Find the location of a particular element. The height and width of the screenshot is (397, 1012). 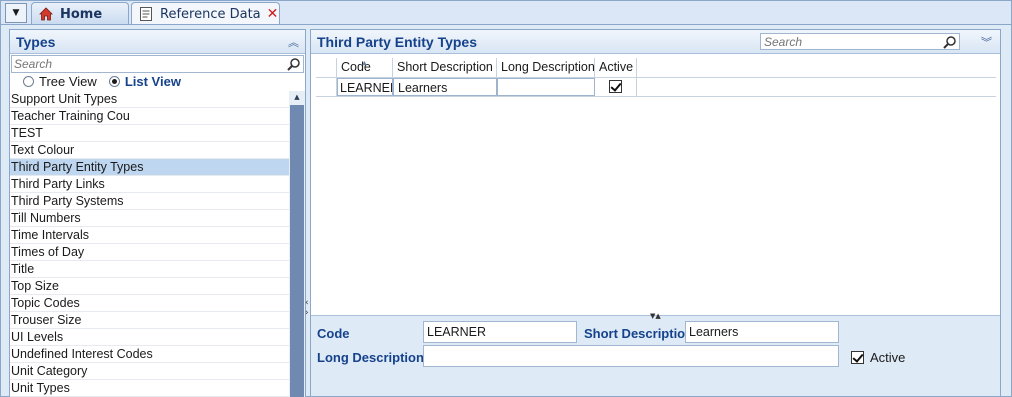

tab-home-label: Home is located at coordinates (81, 14).